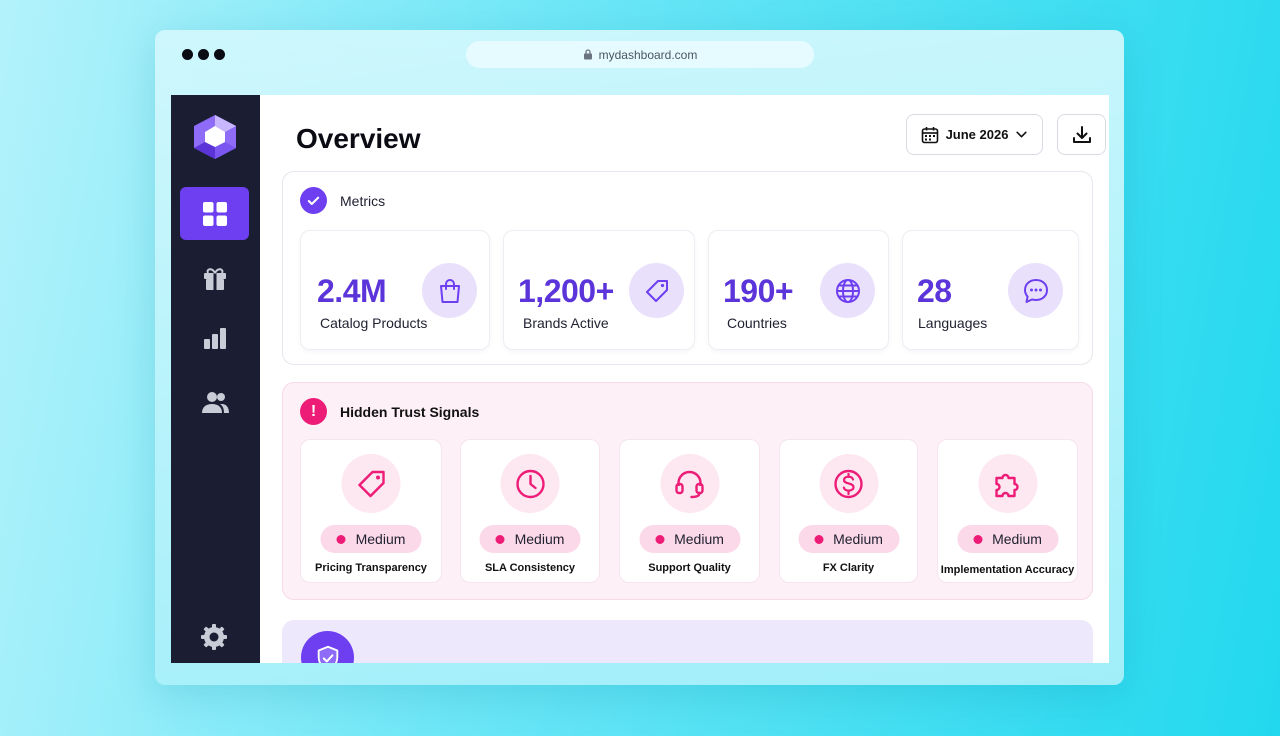 The width and height of the screenshot is (1280, 736). I want to click on brand-logo, so click(215, 137).